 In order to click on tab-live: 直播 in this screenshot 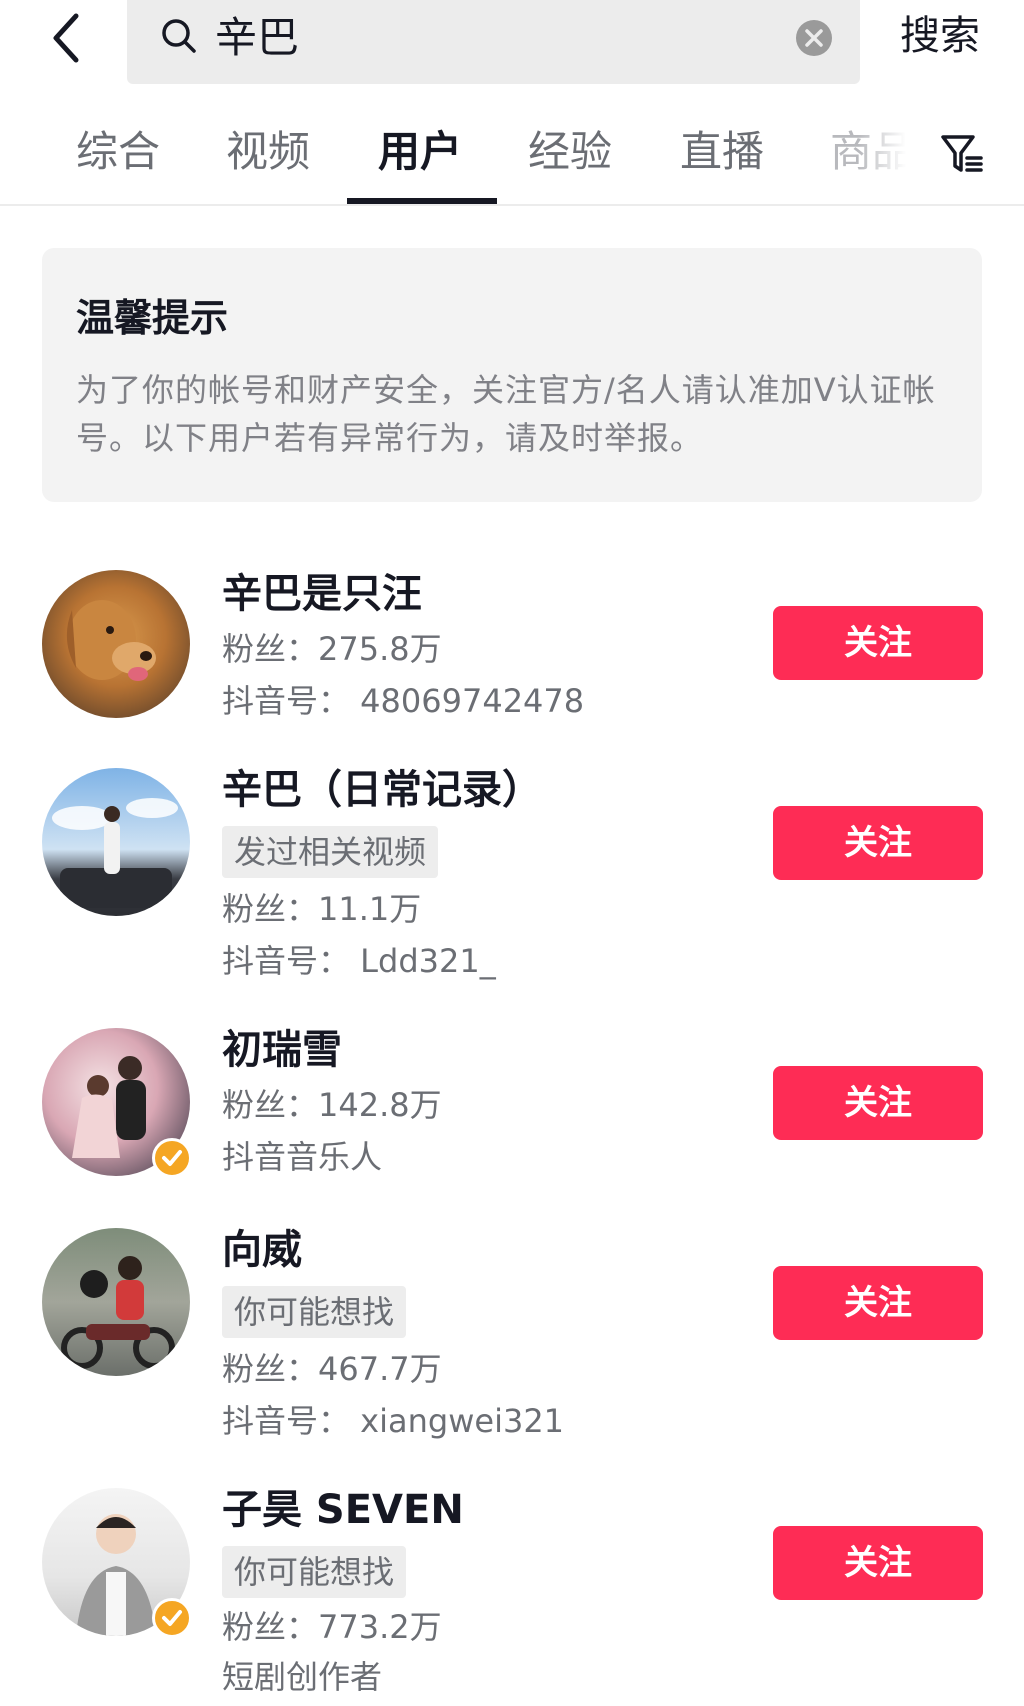, I will do `click(722, 152)`.